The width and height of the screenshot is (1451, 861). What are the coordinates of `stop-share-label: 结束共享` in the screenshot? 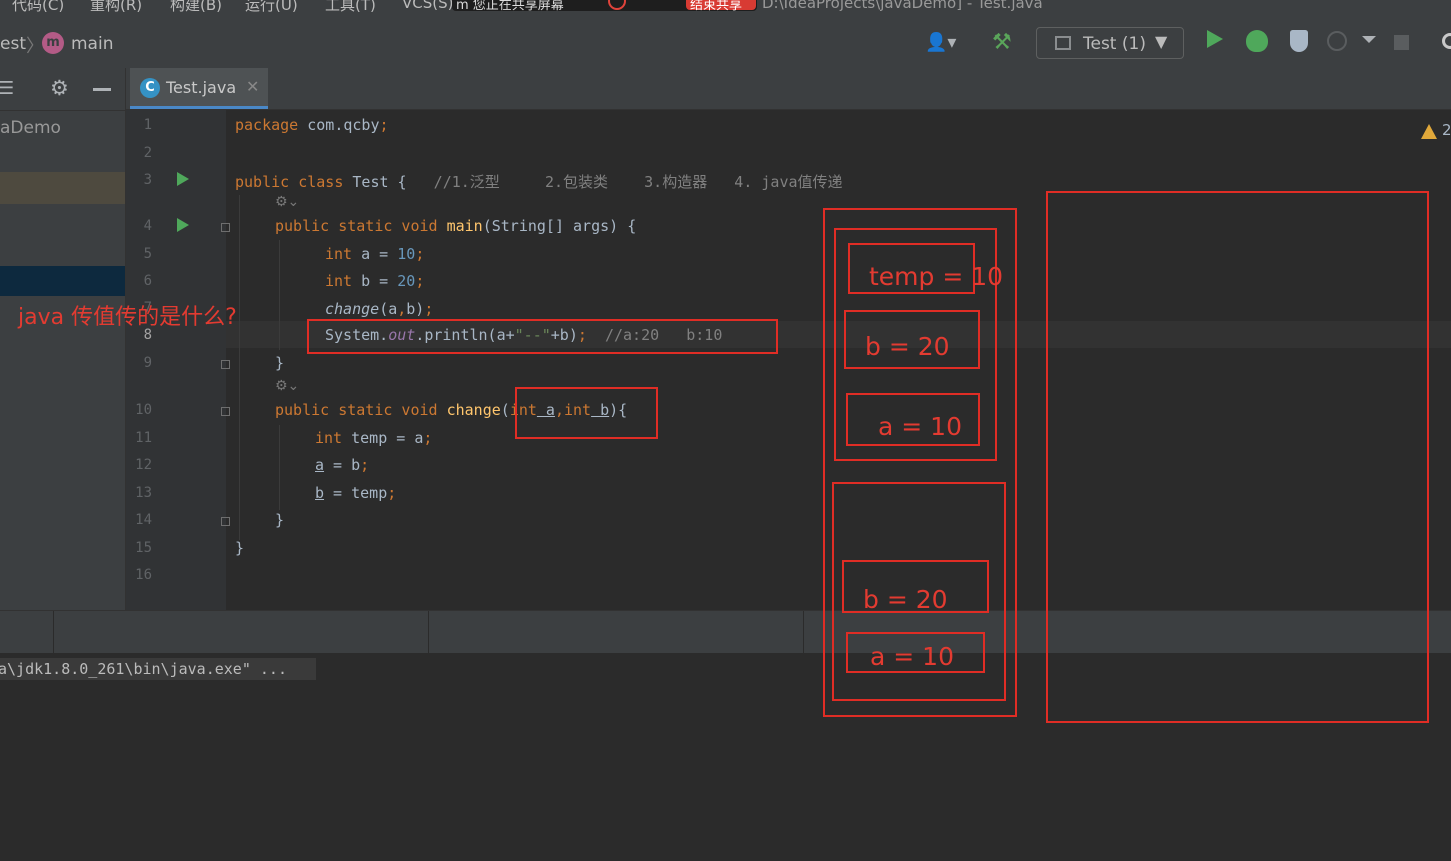 It's located at (716, 6).